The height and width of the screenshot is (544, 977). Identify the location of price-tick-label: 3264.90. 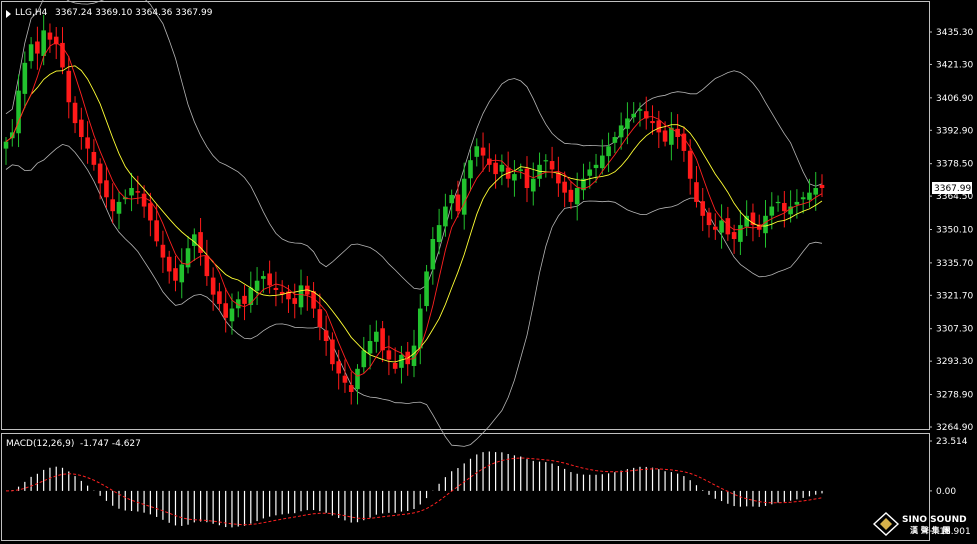
(954, 428).